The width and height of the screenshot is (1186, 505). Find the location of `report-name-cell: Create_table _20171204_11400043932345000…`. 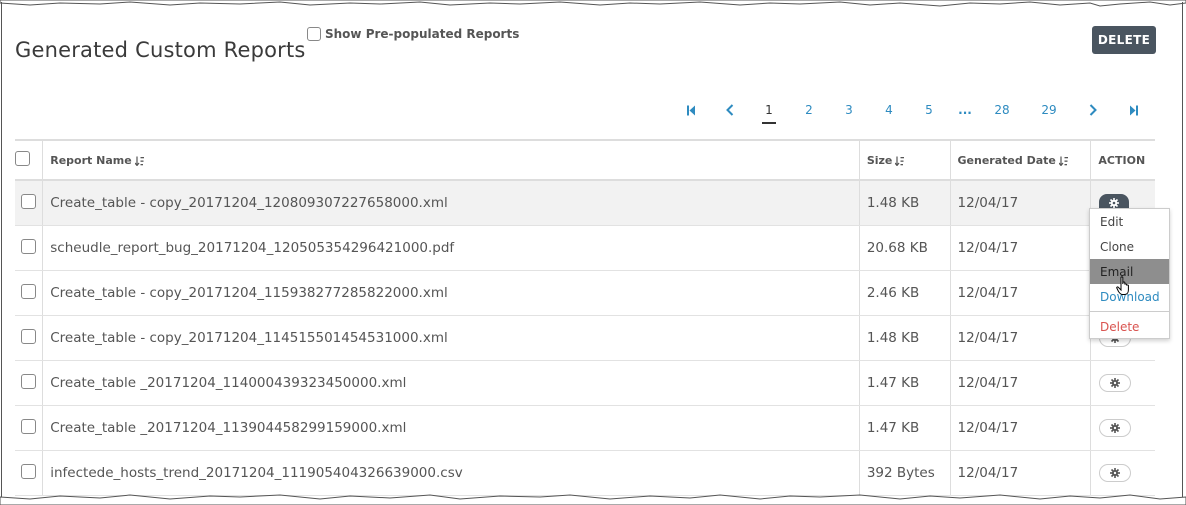

report-name-cell: Create_table _20171204_11400043932345000… is located at coordinates (451, 383).